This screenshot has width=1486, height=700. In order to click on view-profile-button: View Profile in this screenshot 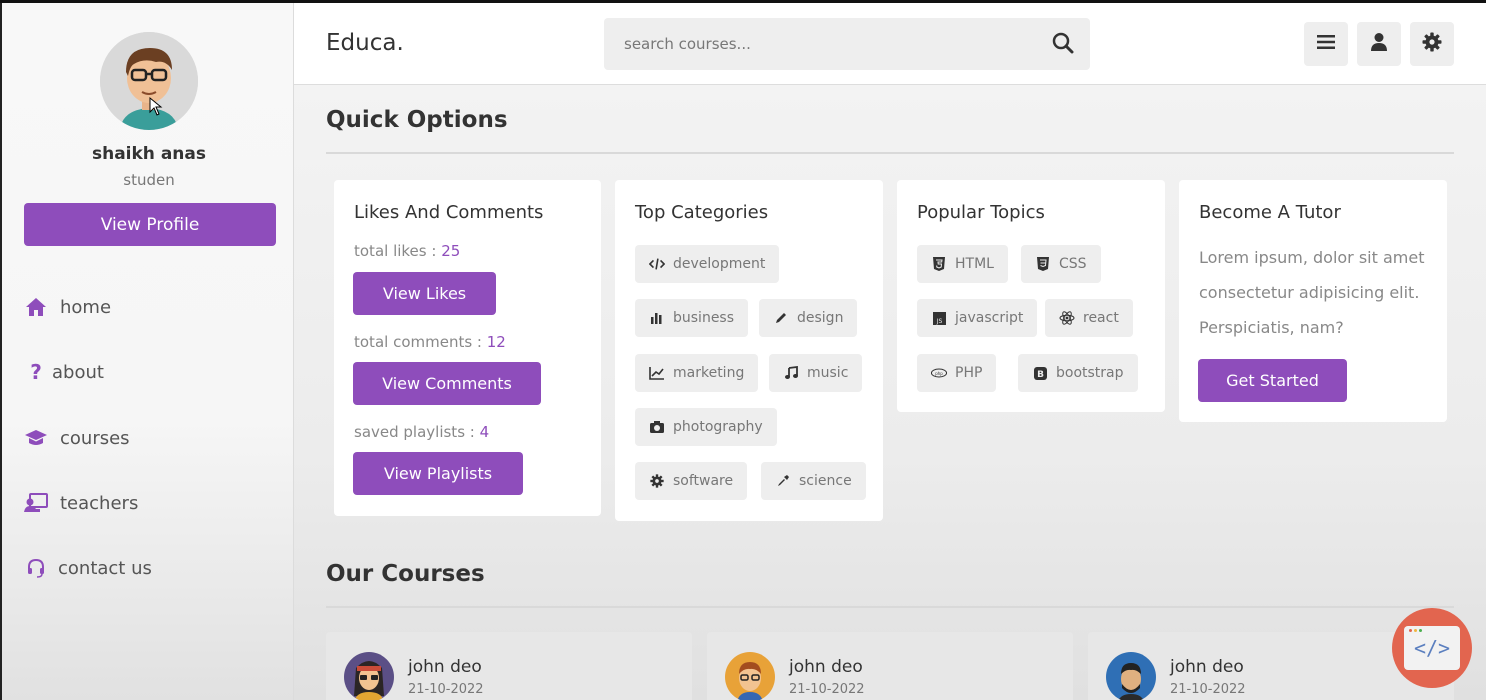, I will do `click(150, 224)`.